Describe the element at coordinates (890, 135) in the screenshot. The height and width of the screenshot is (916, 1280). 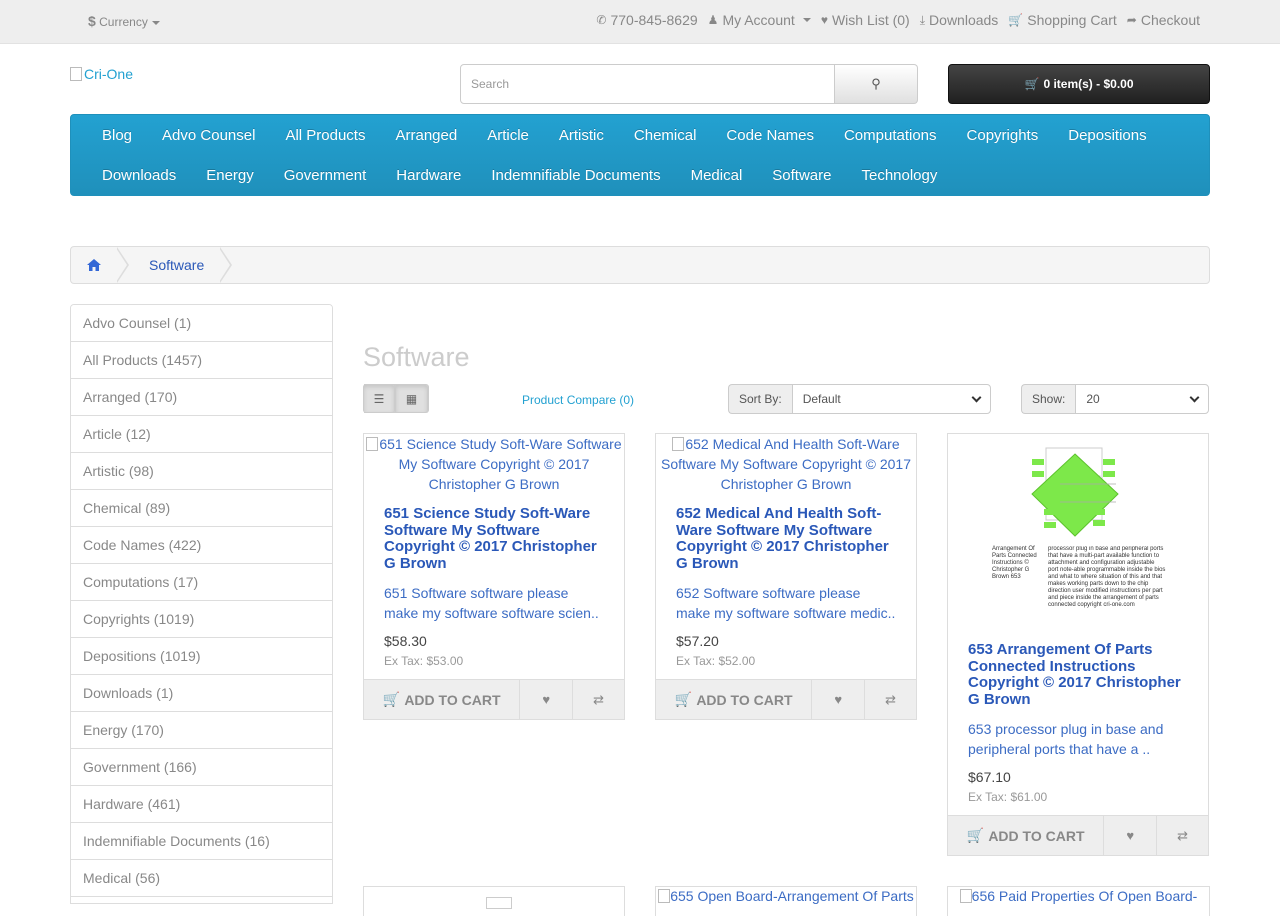
I see `menu-item-computations: Computations` at that location.